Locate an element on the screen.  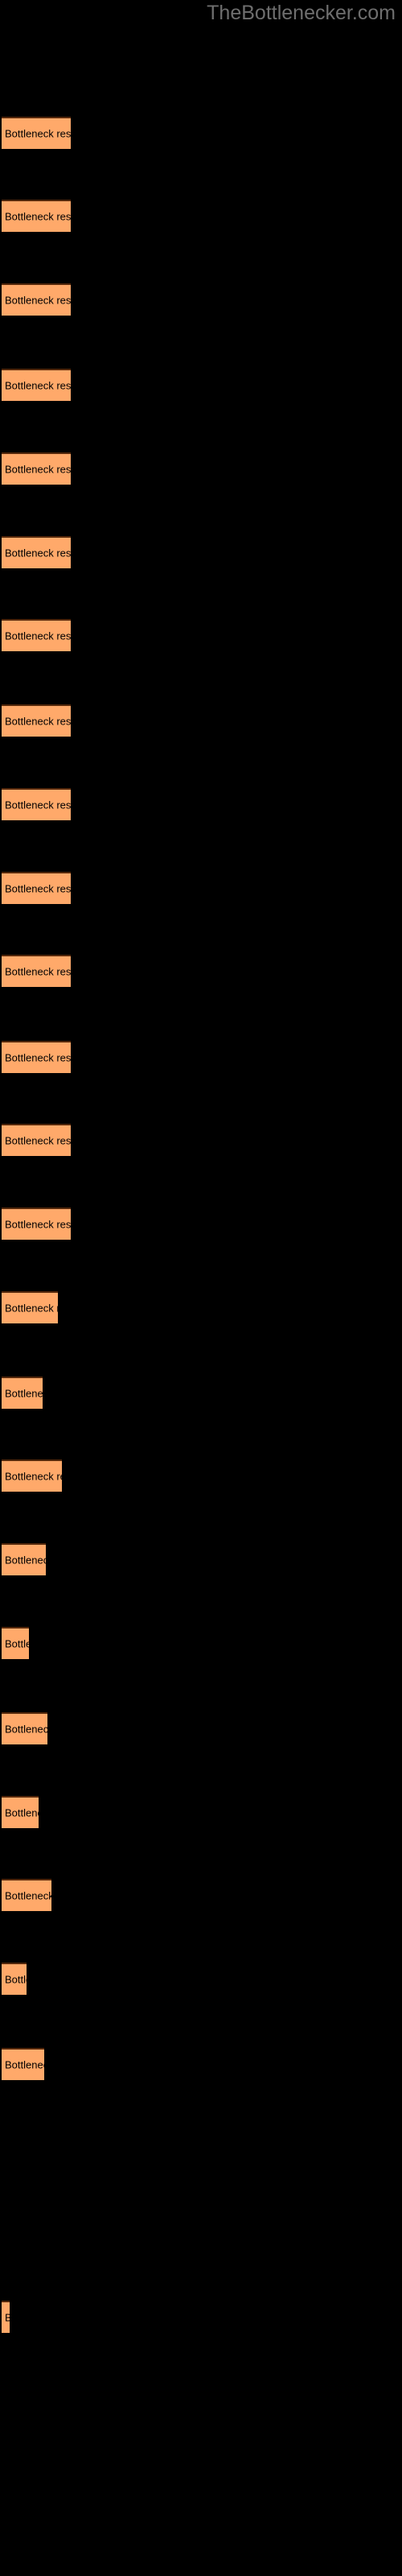
bar-8: Bottleneck result is located at coordinates (36, 720).